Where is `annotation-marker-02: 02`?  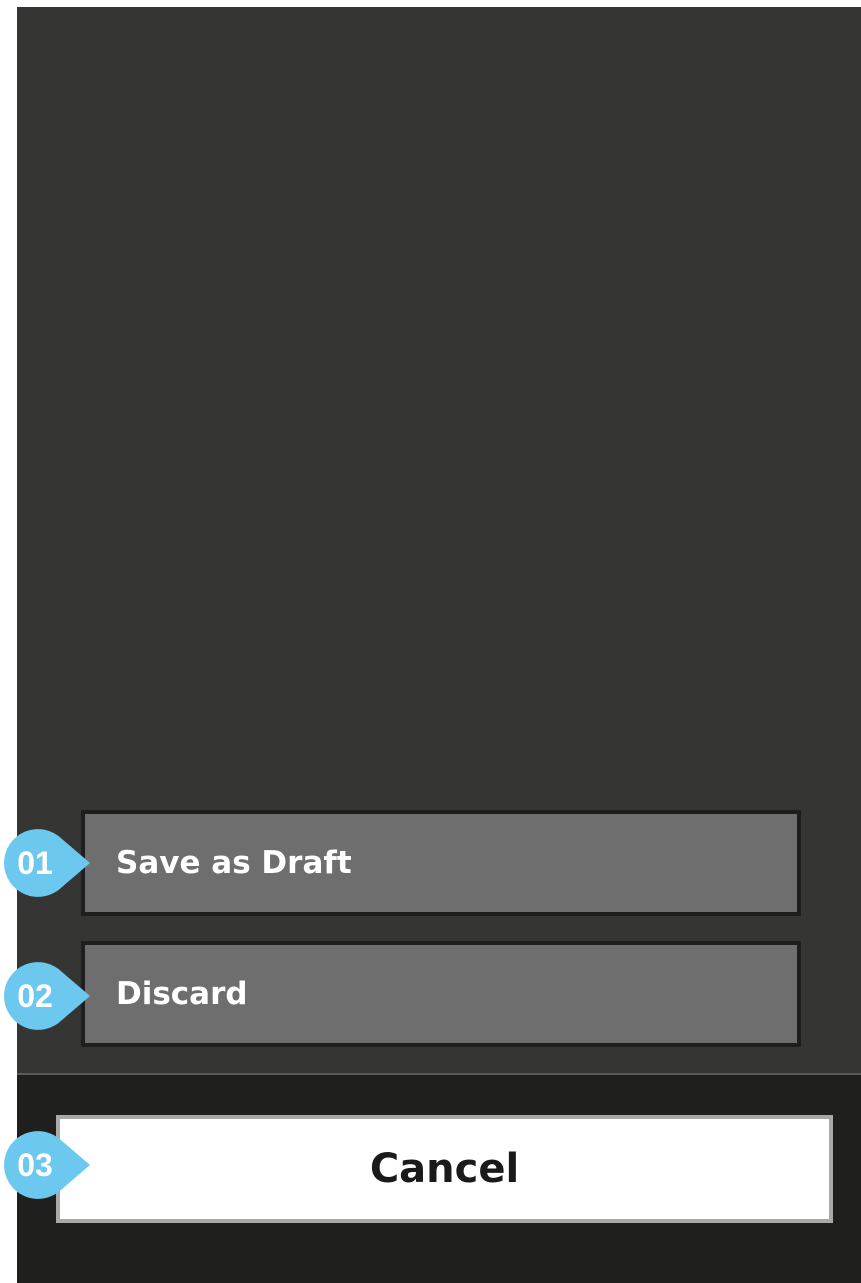
annotation-marker-02: 02 is located at coordinates (55, 1002).